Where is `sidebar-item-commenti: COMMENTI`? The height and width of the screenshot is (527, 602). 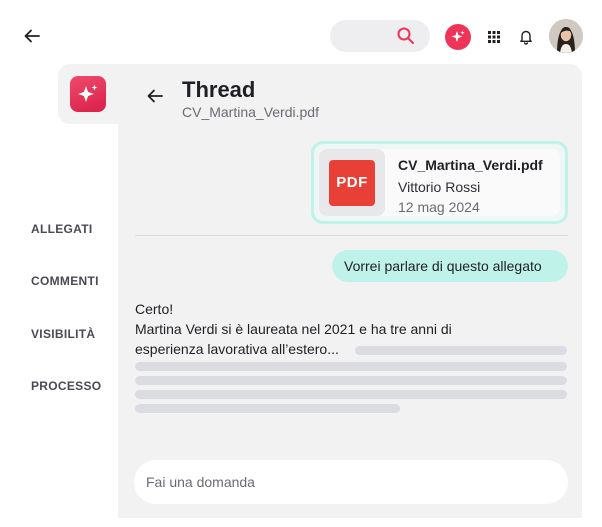
sidebar-item-commenti: COMMENTI is located at coordinates (65, 281).